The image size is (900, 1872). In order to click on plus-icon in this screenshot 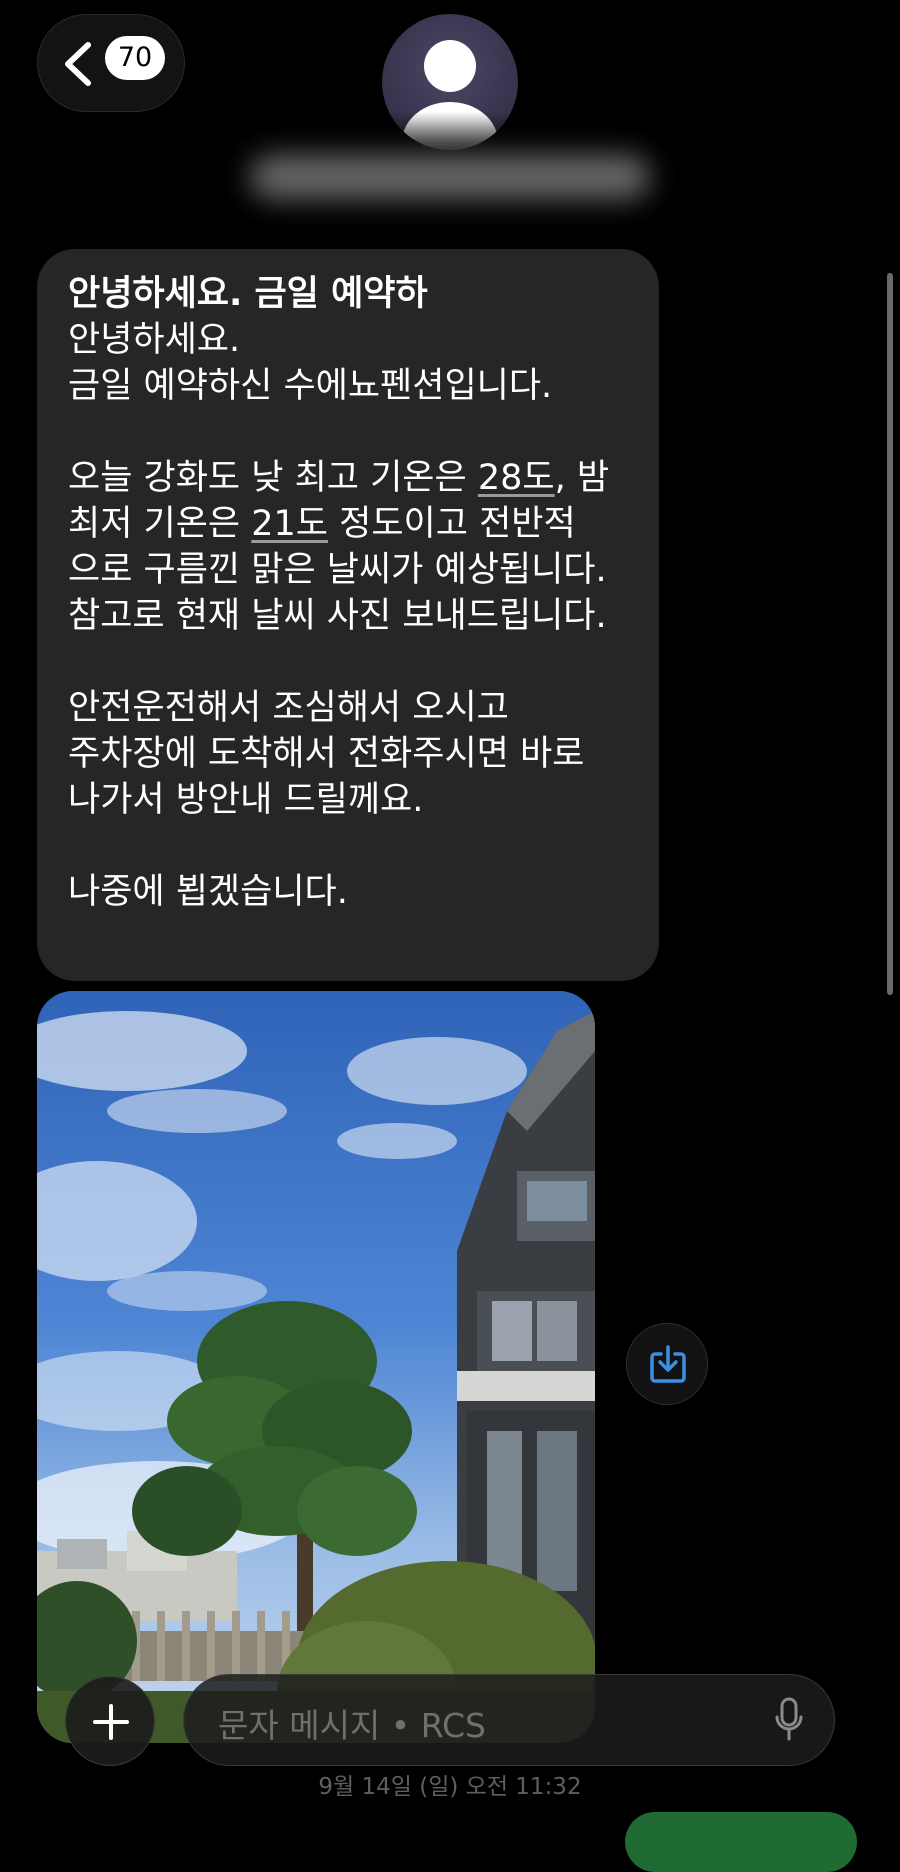, I will do `click(111, 1722)`.